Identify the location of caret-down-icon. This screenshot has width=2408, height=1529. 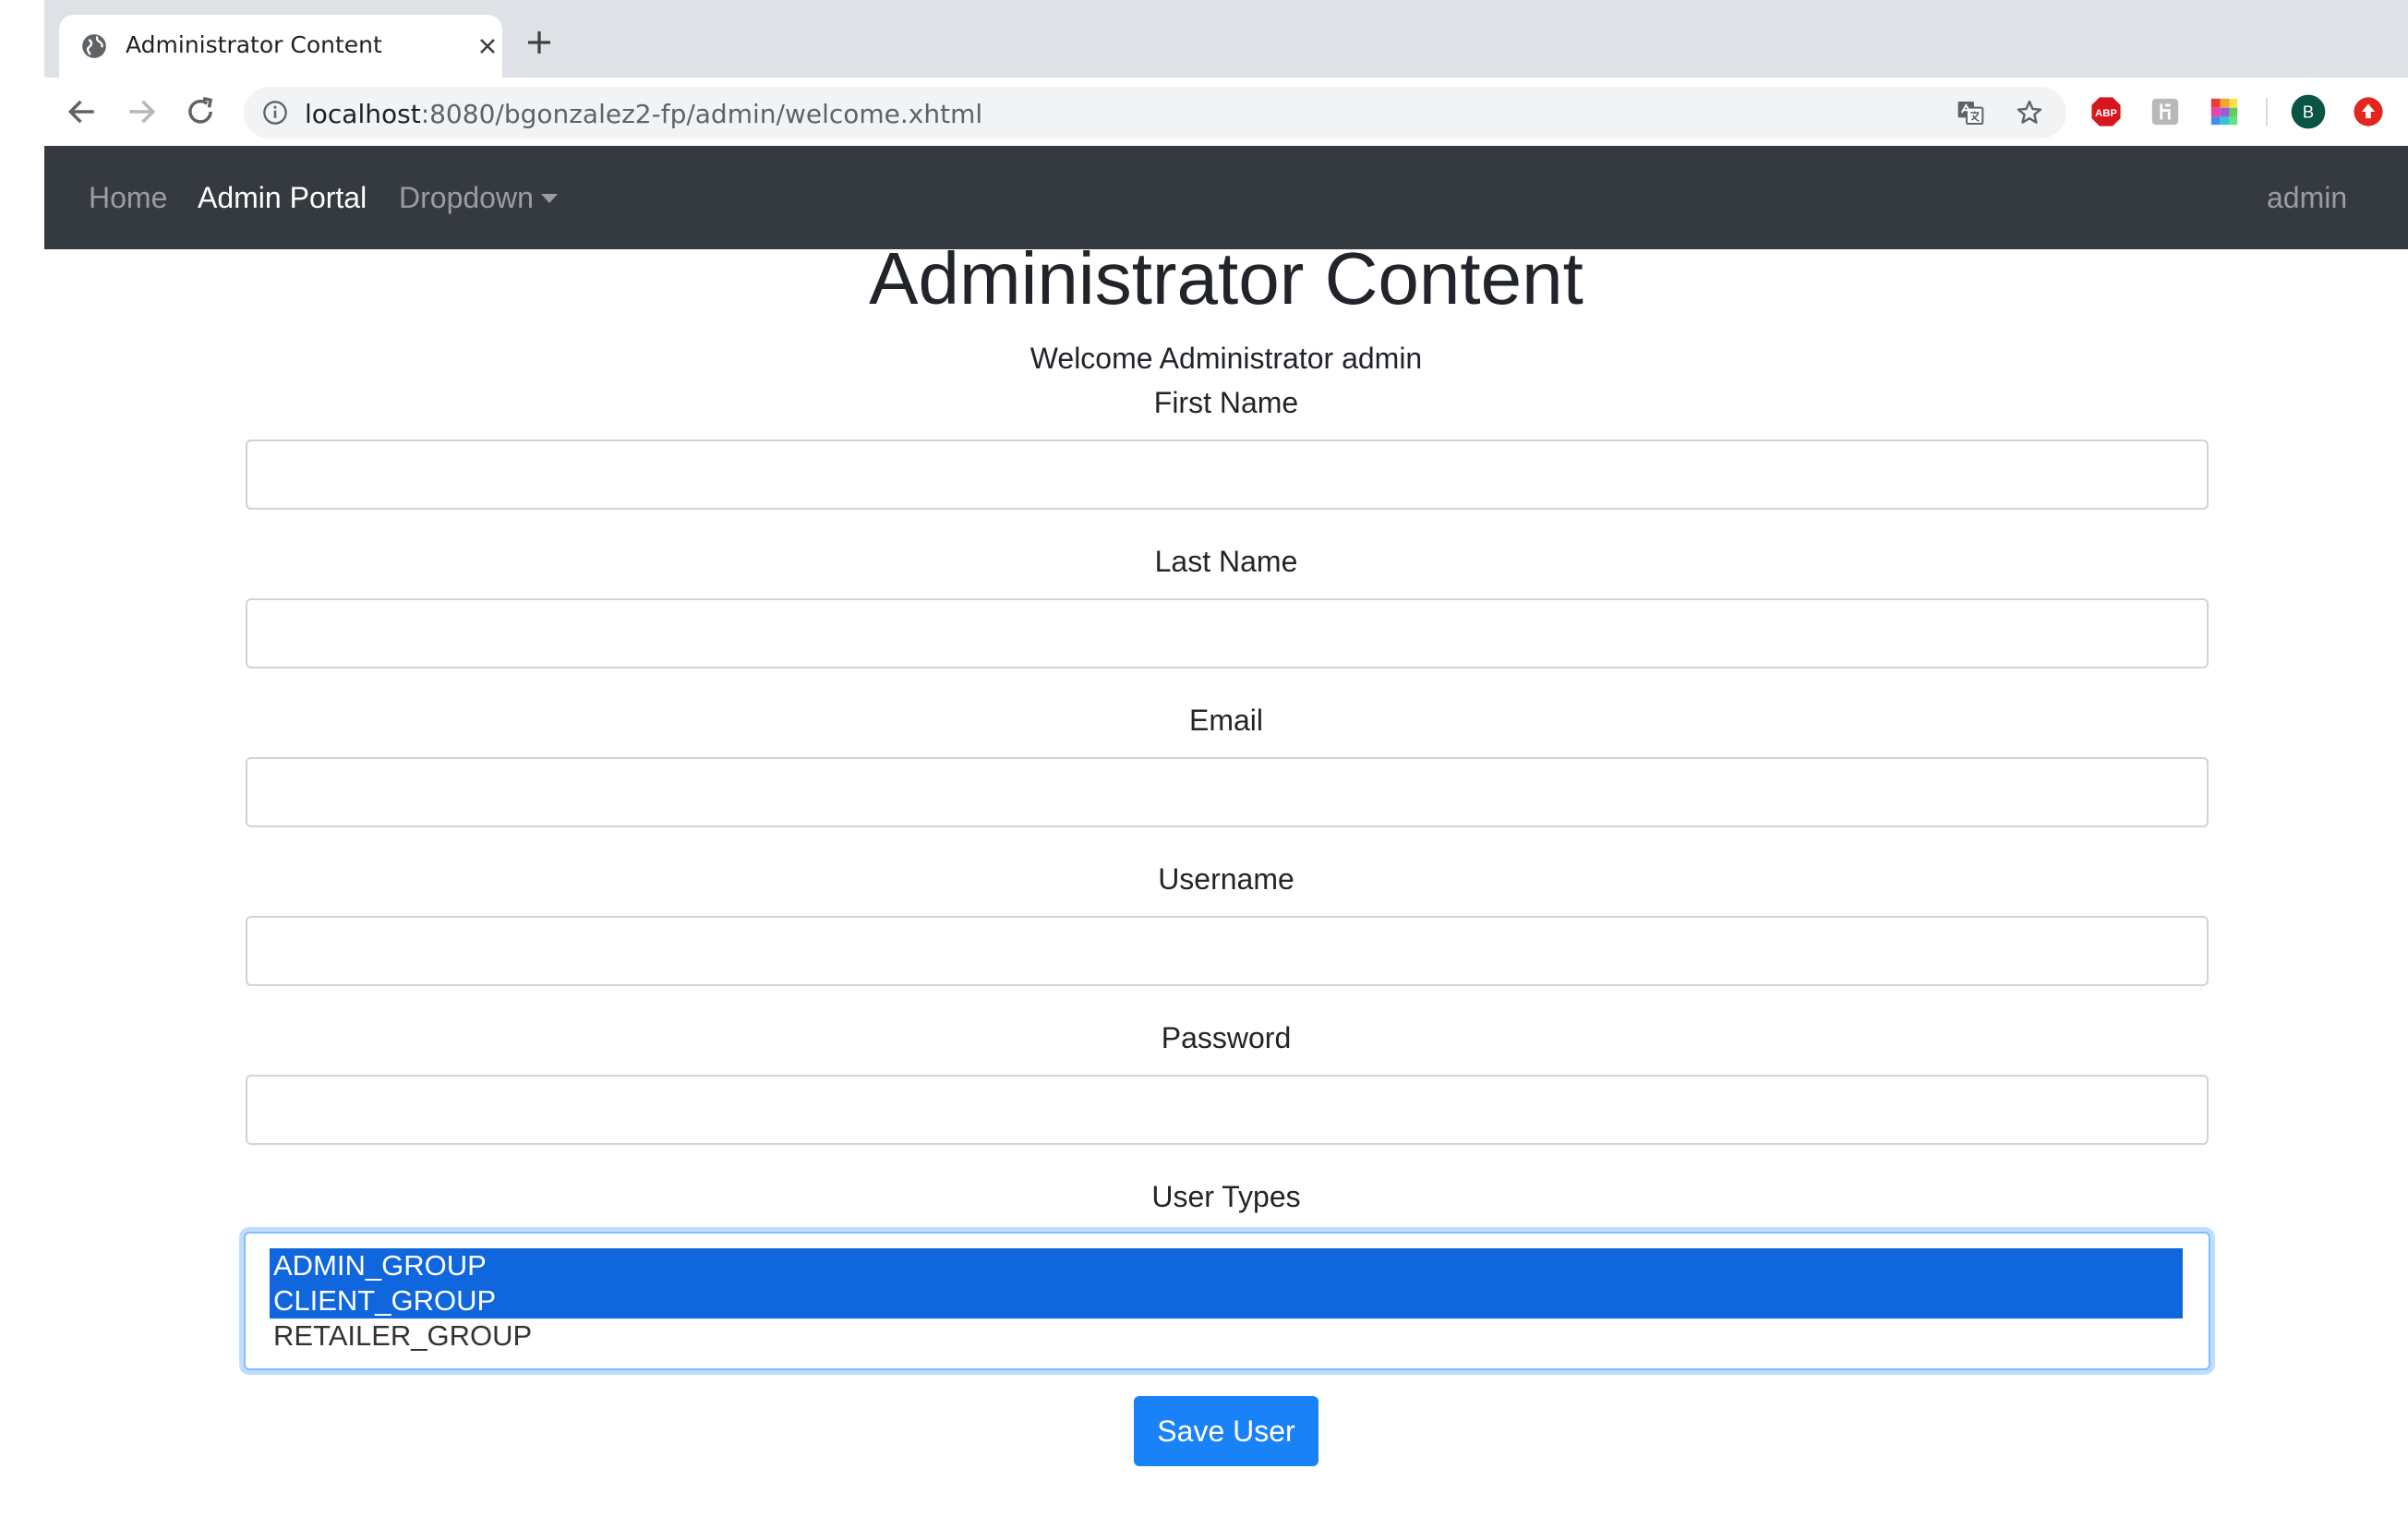
(549, 198).